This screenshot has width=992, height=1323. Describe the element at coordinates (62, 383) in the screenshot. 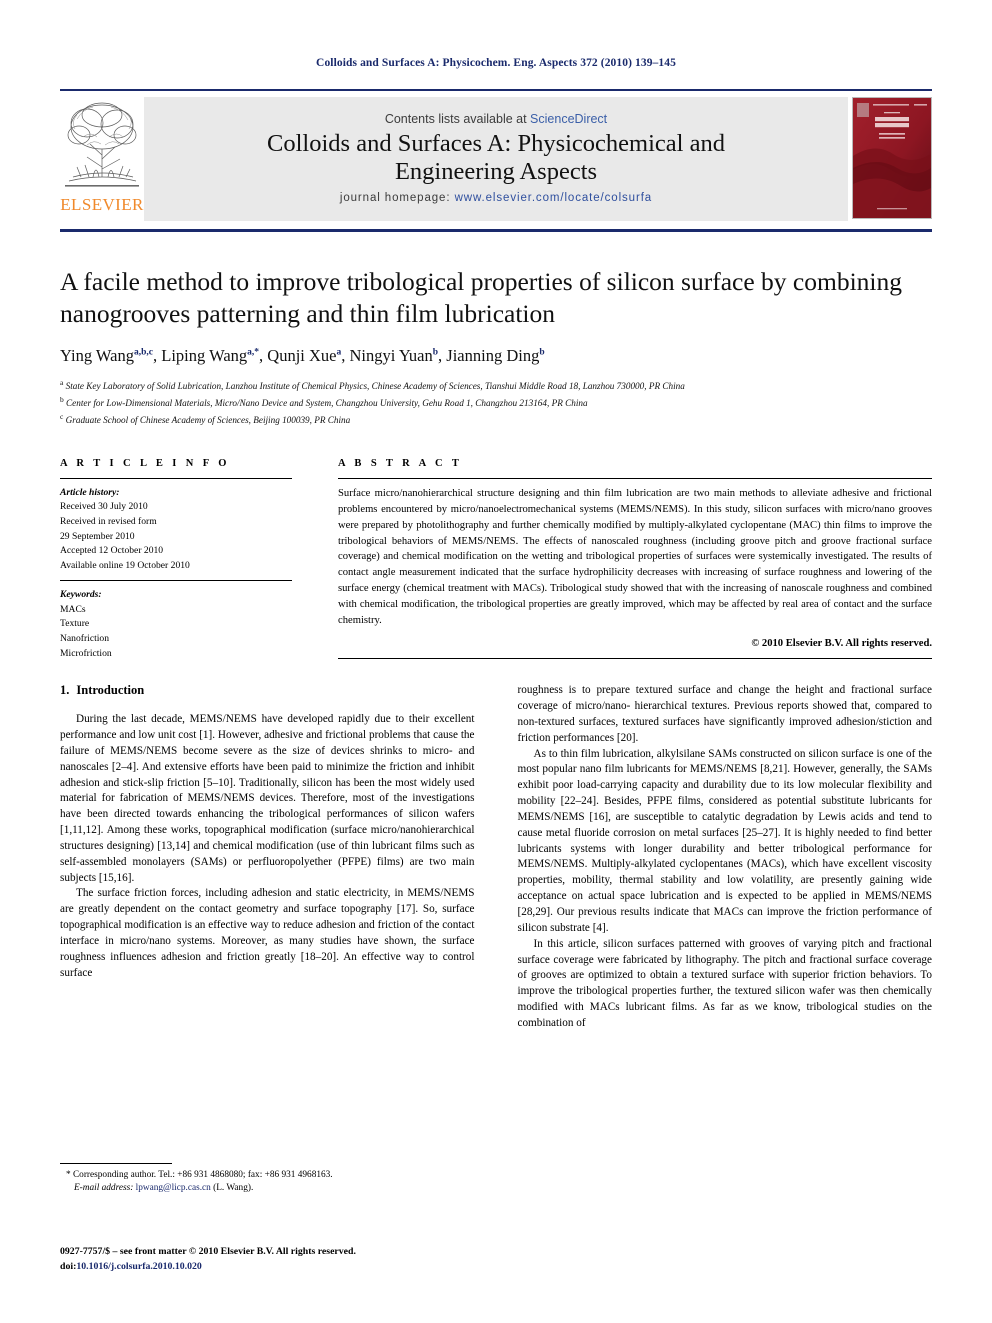

I see `affiliation-mark: a` at that location.